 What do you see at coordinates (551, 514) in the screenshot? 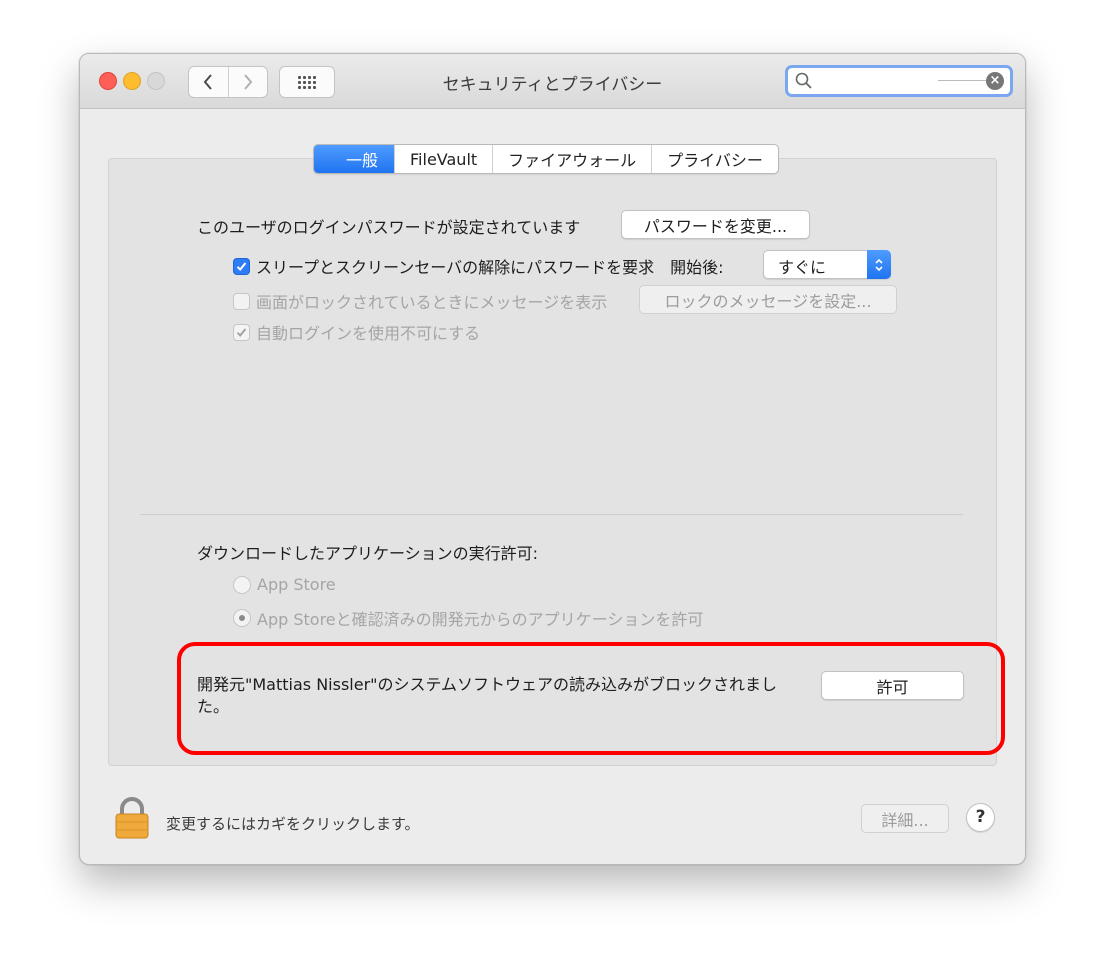
I see `section-divider` at bounding box center [551, 514].